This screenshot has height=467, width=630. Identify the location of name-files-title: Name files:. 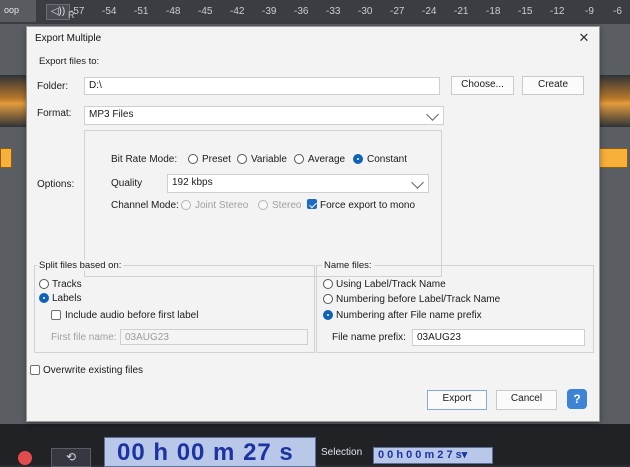
(348, 265).